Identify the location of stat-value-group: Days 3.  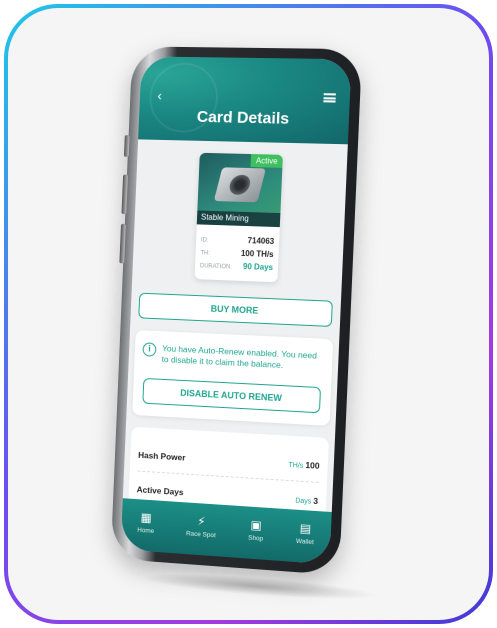
(307, 500).